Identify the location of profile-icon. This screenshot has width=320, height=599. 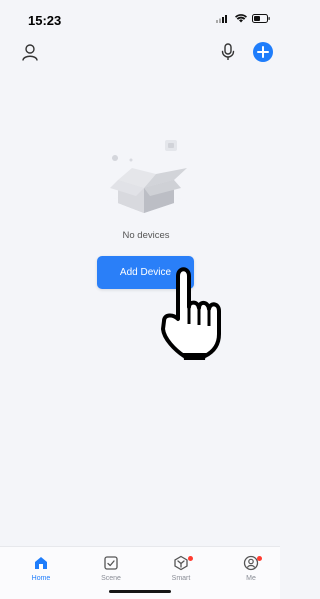
(30, 52).